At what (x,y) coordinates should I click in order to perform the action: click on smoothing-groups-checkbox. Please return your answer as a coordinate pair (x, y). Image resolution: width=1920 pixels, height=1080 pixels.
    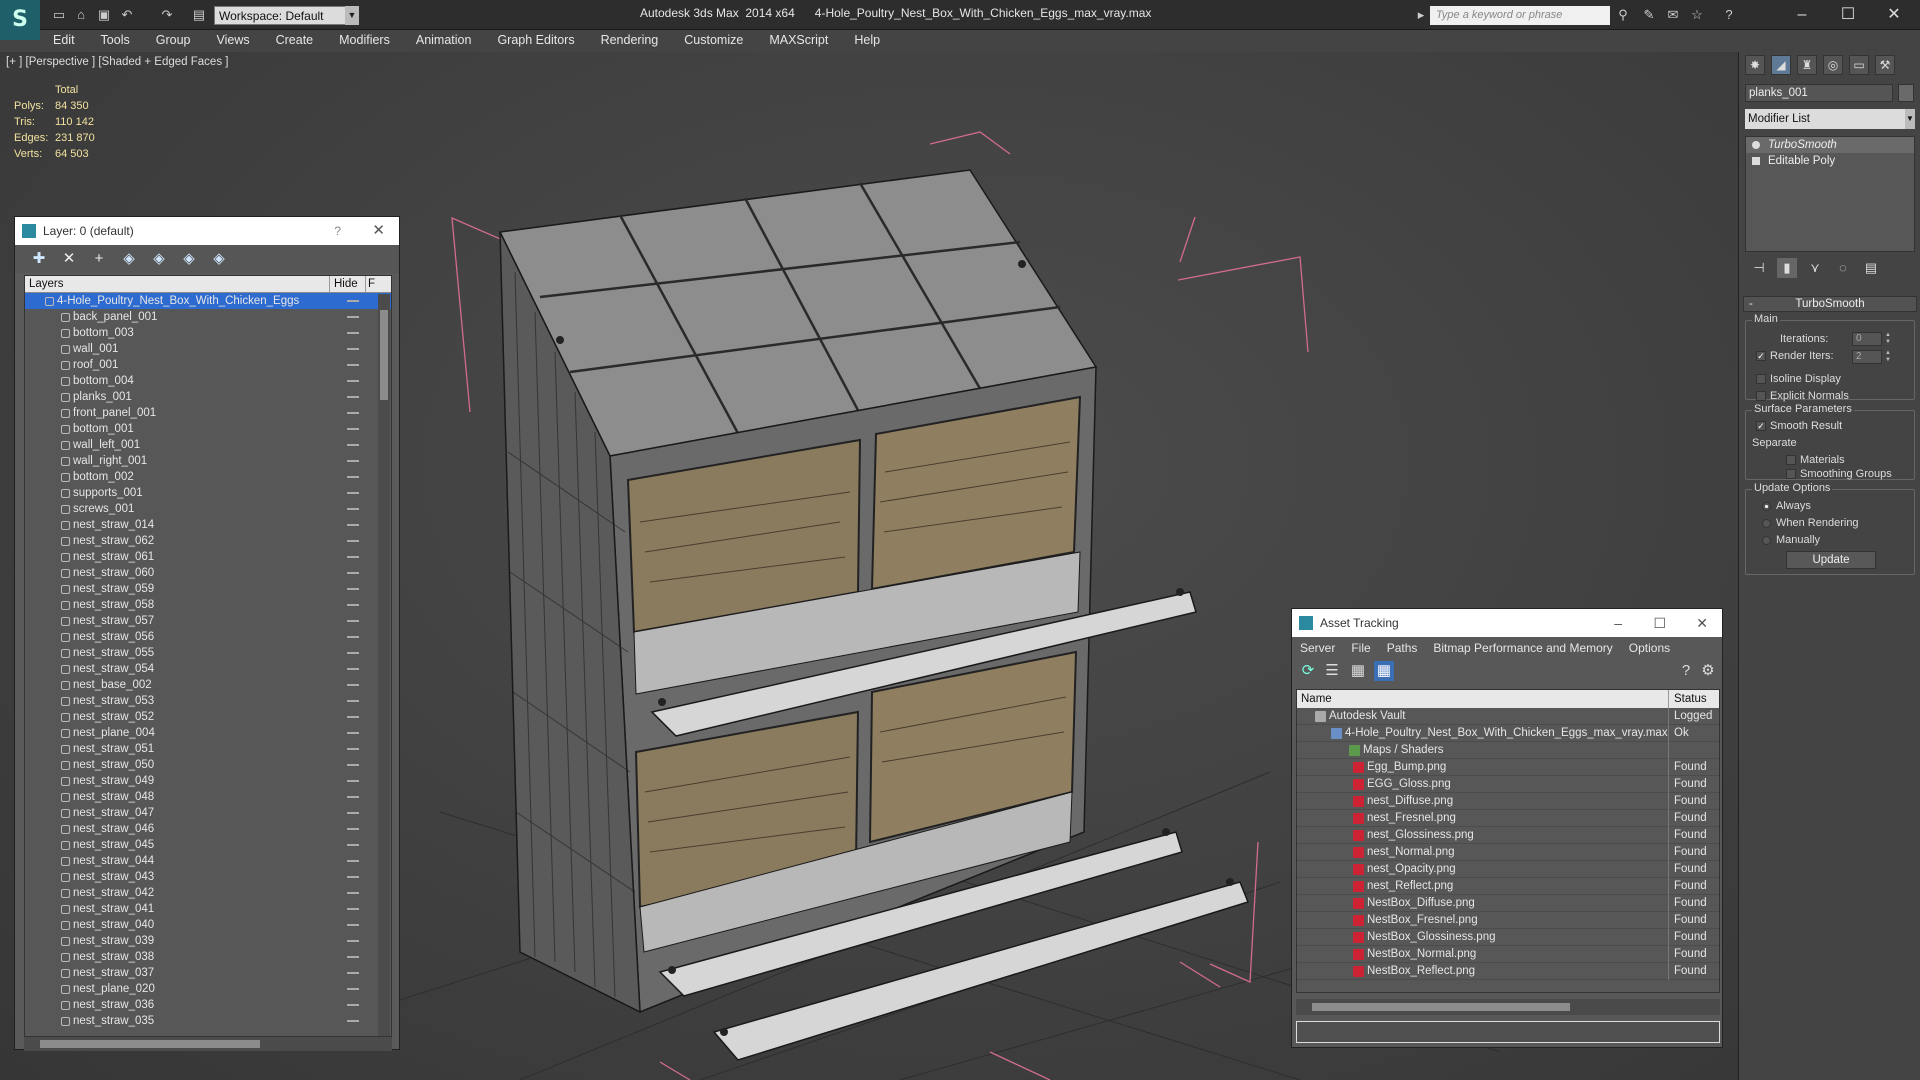
    Looking at the image, I should click on (1791, 474).